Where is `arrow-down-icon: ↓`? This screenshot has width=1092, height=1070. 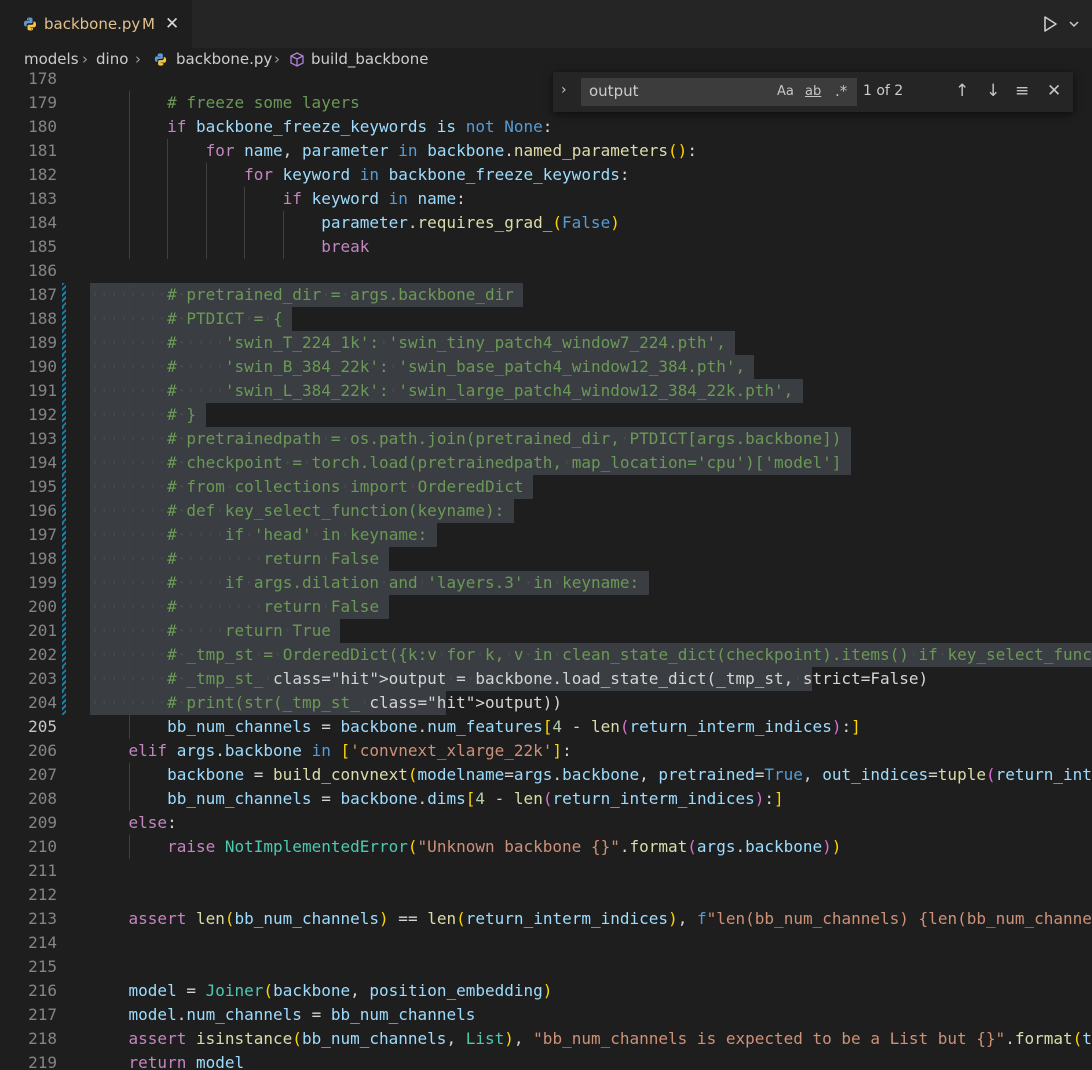 arrow-down-icon: ↓ is located at coordinates (993, 91).